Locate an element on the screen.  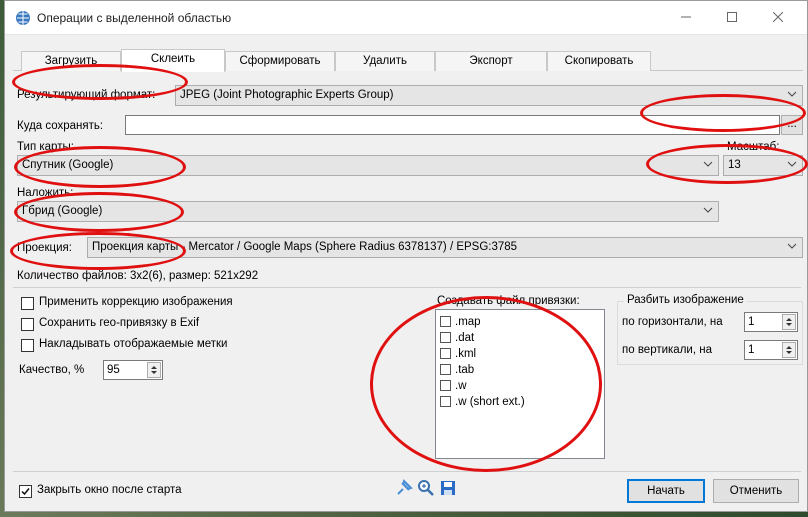
georef-label: Создавать файл привязки: is located at coordinates (508, 301).